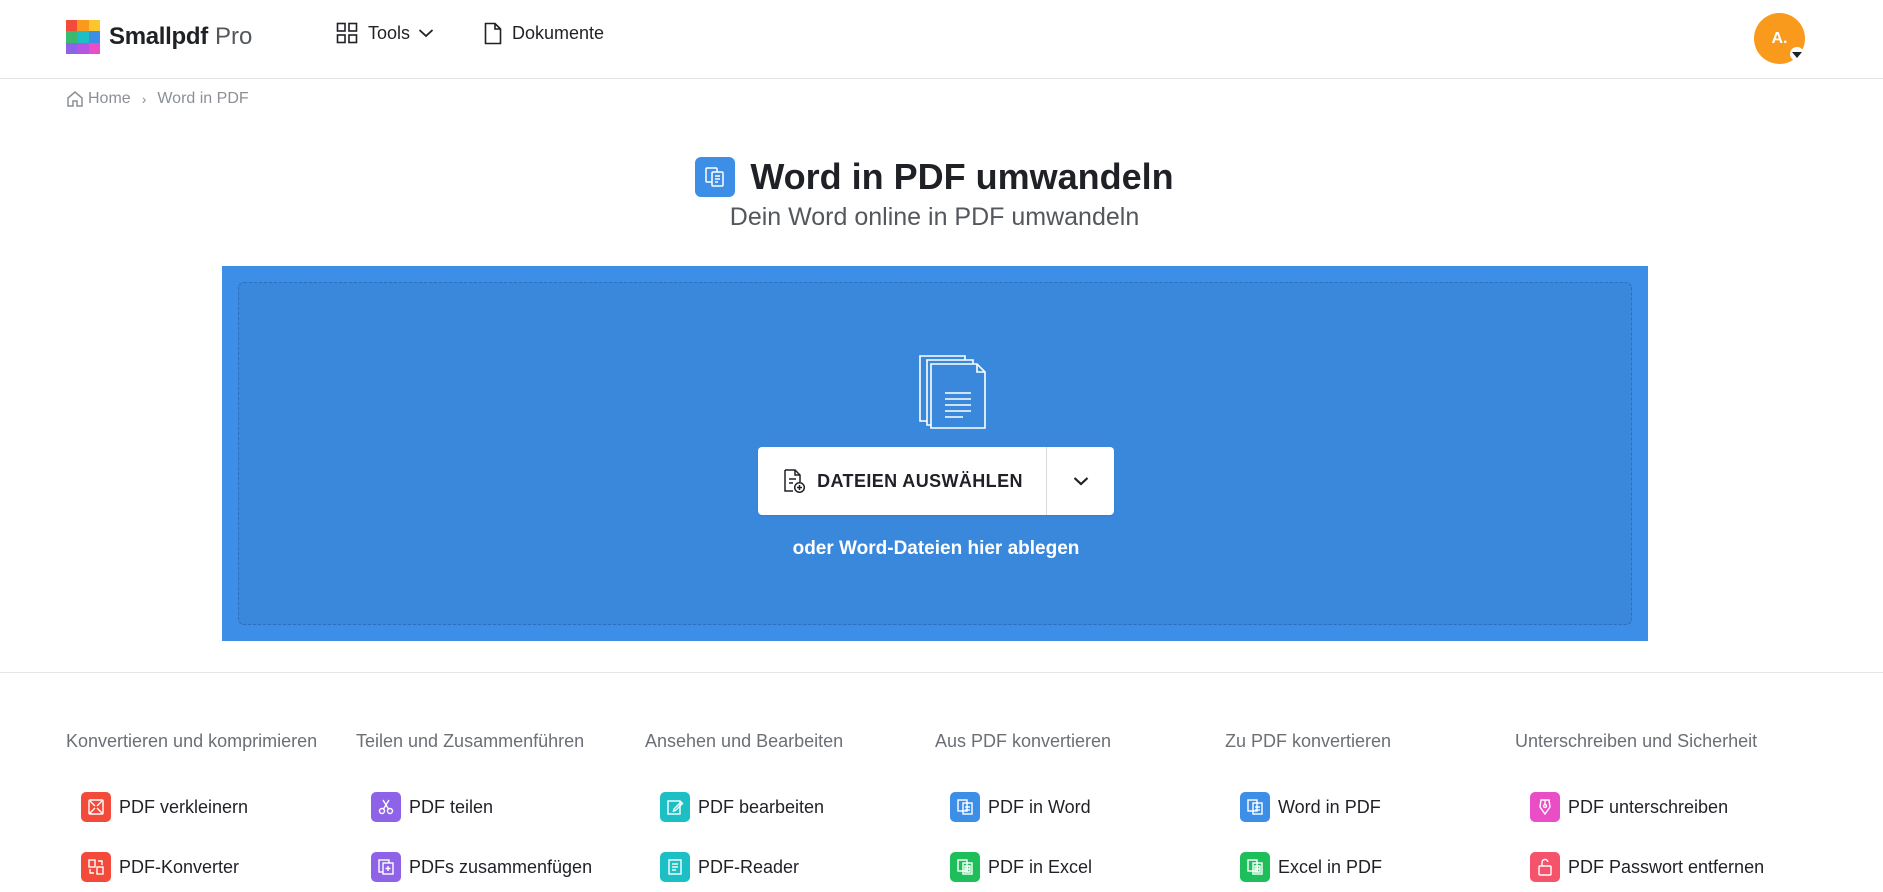  What do you see at coordinates (501, 866) in the screenshot?
I see `tool-link-label: PDFs zusammenfügen` at bounding box center [501, 866].